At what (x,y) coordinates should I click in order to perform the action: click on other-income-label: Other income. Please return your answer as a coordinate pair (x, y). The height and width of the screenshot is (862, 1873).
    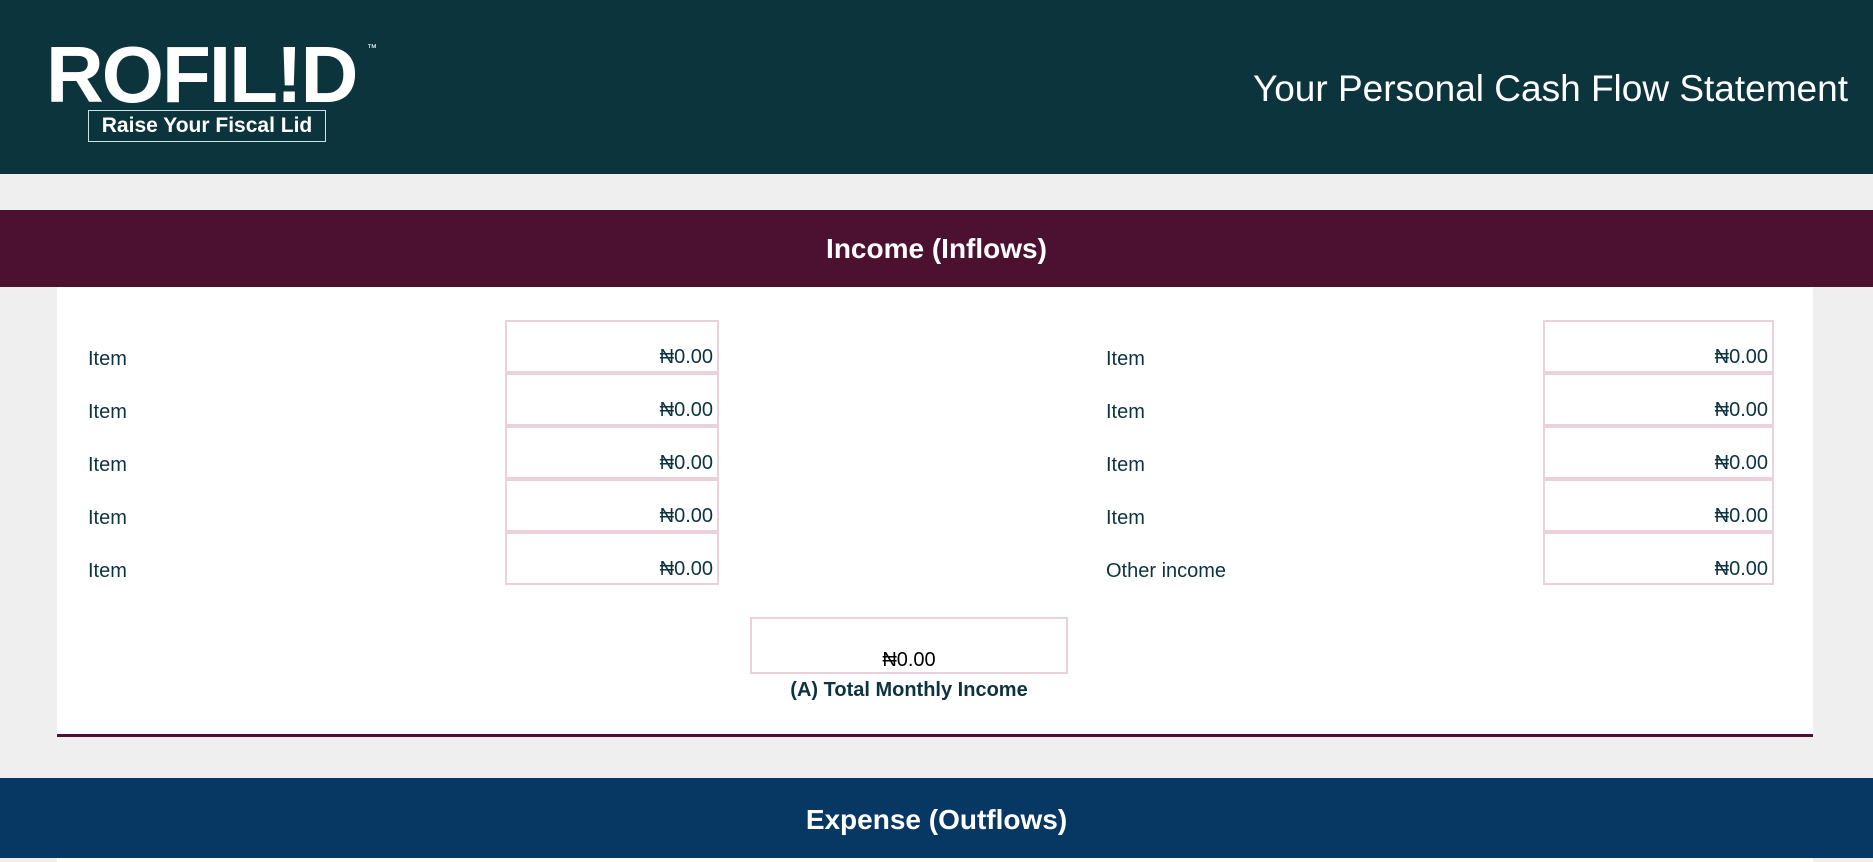
    Looking at the image, I should click on (1166, 571).